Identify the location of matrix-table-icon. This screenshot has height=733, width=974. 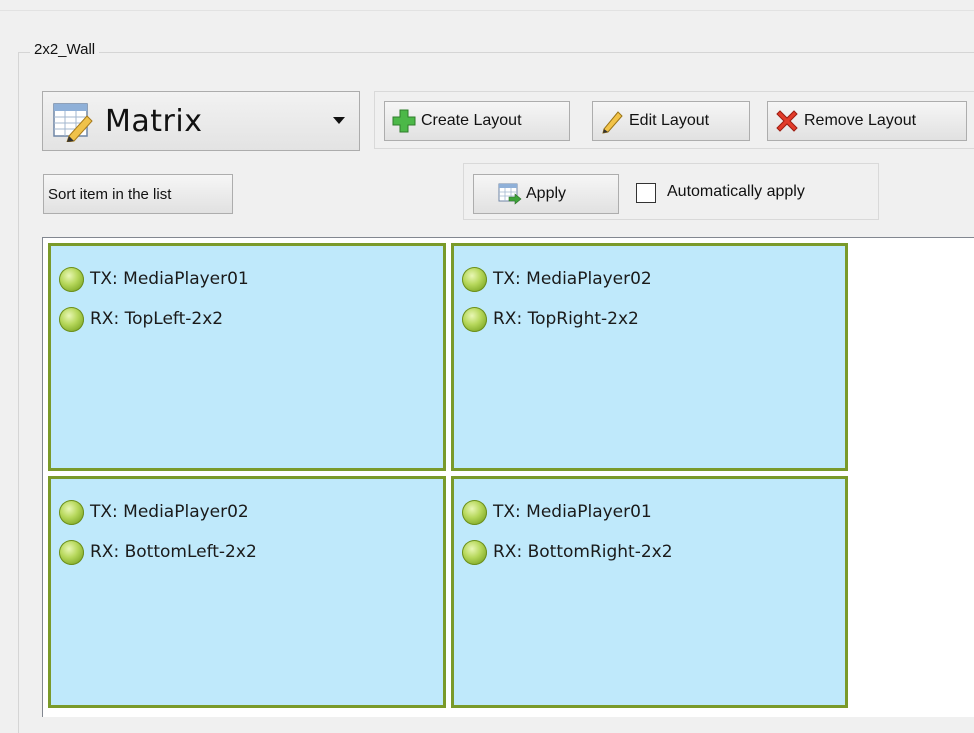
(73, 122).